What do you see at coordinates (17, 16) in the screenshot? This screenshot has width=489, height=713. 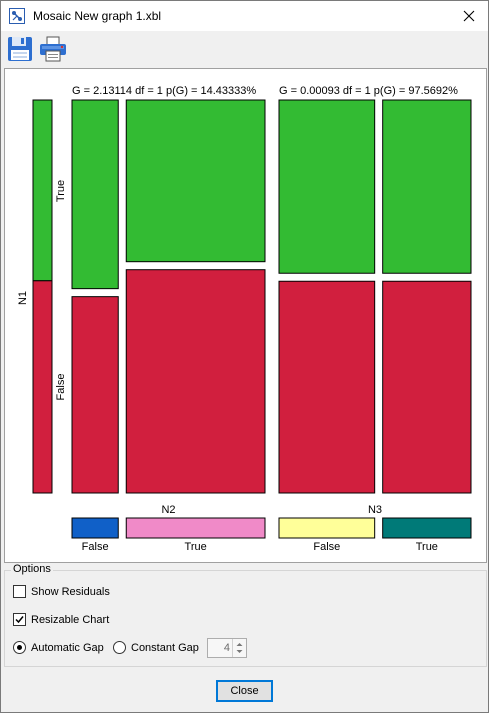 I see `app-icon` at bounding box center [17, 16].